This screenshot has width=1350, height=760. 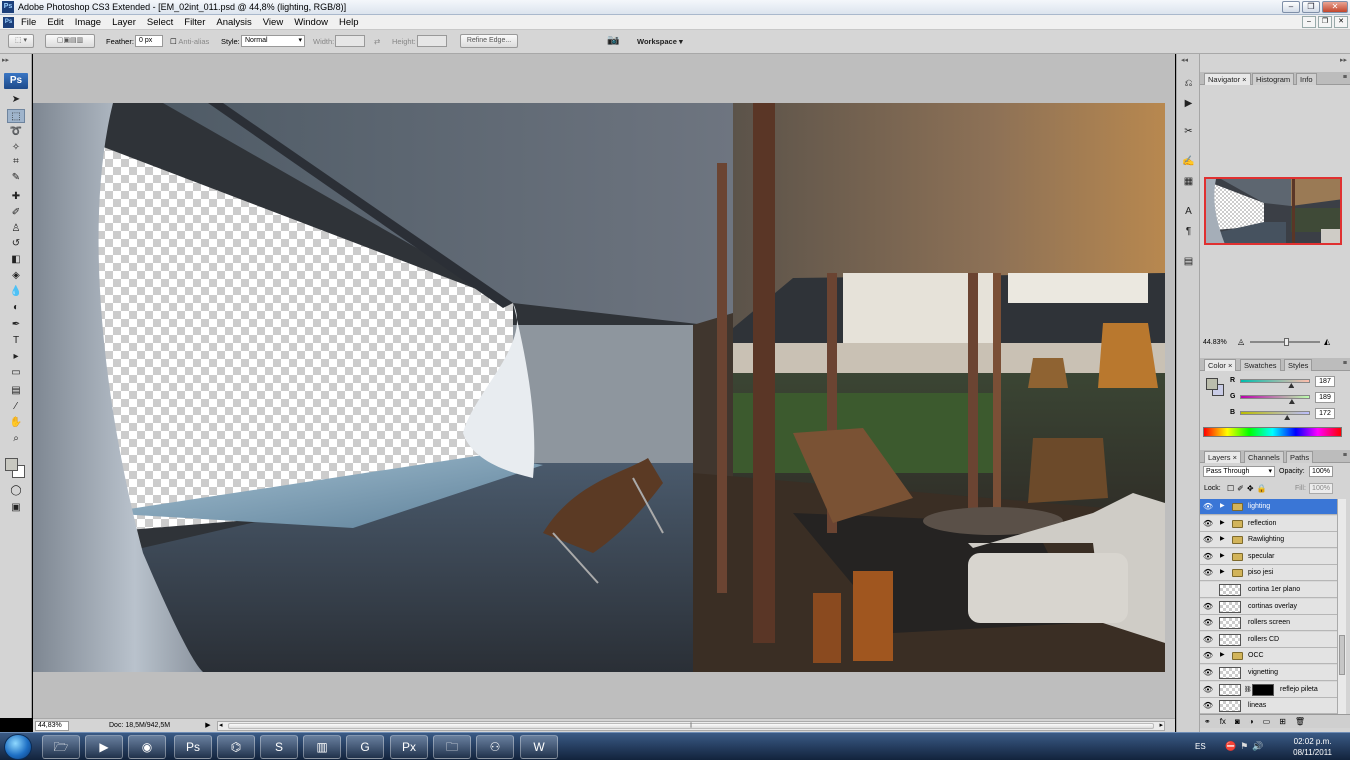 What do you see at coordinates (1208, 590) in the screenshot?
I see `visibility-eye-icon` at bounding box center [1208, 590].